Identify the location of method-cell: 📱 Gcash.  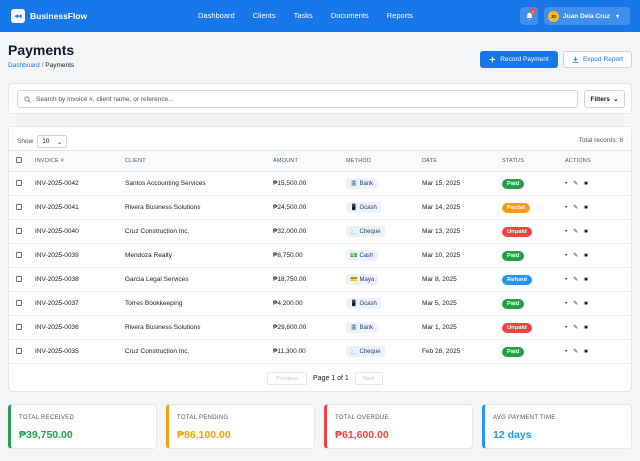
(384, 208).